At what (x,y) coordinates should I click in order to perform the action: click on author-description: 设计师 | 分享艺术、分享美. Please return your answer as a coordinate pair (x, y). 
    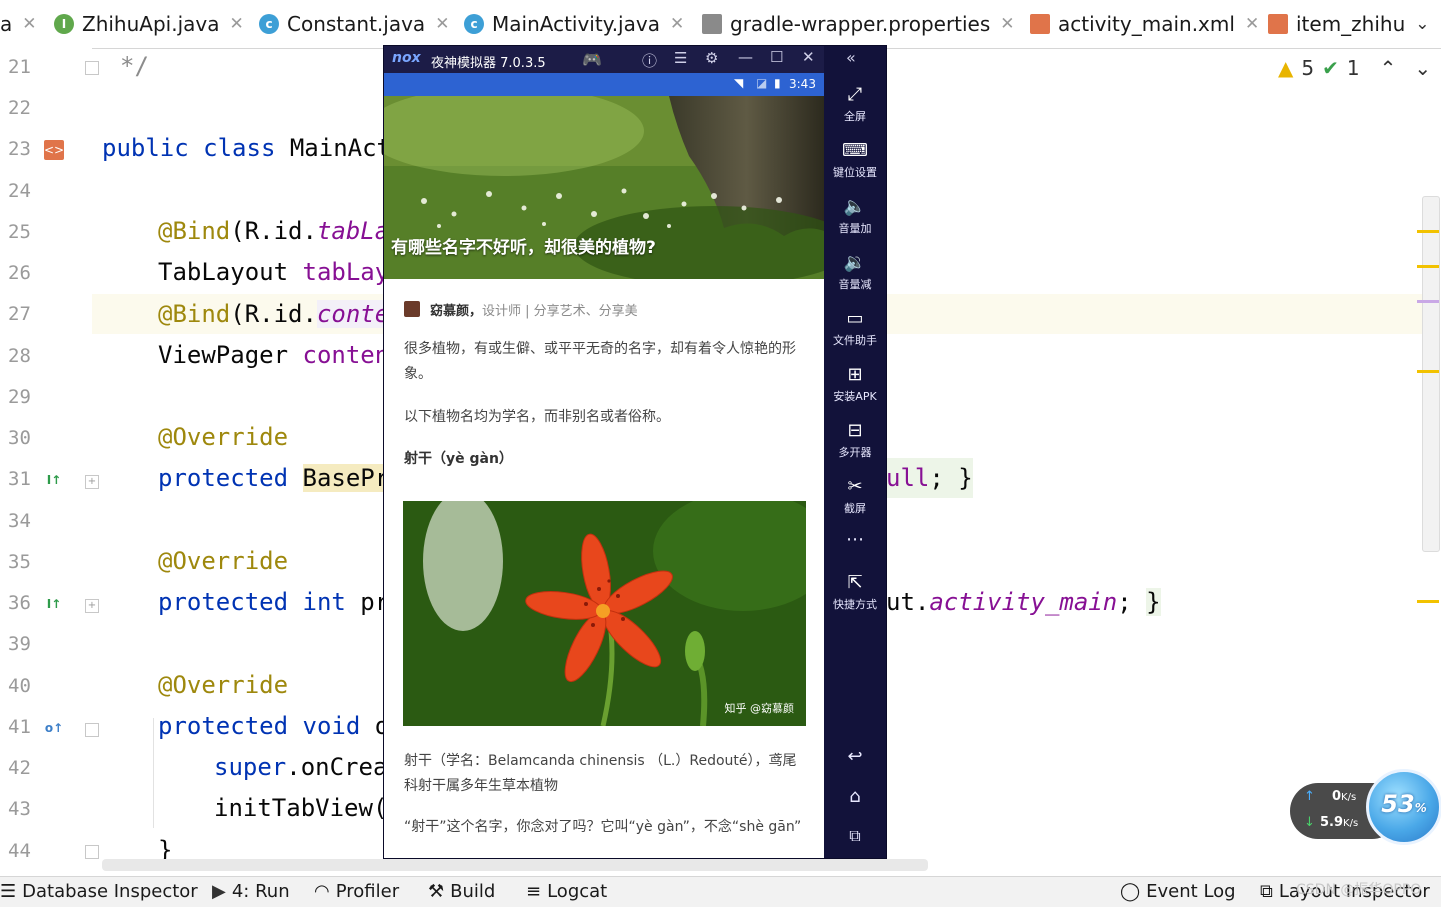
    Looking at the image, I should click on (560, 311).